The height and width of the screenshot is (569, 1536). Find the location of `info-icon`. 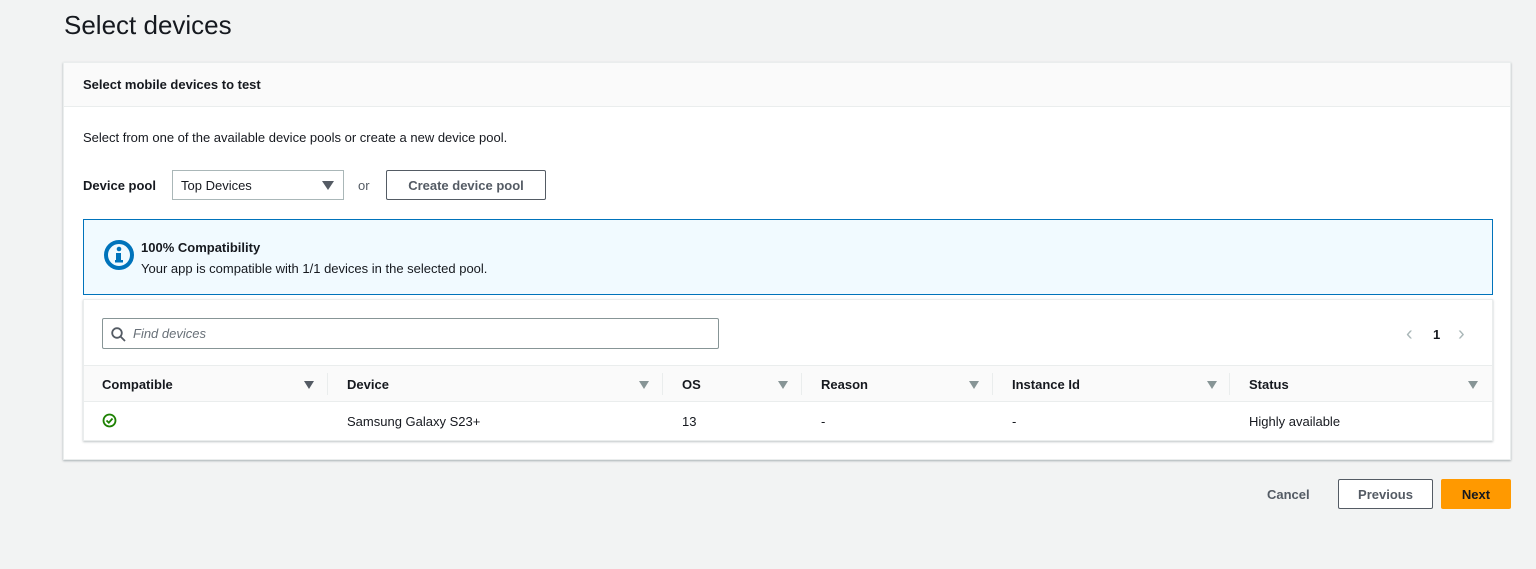

info-icon is located at coordinates (119, 255).